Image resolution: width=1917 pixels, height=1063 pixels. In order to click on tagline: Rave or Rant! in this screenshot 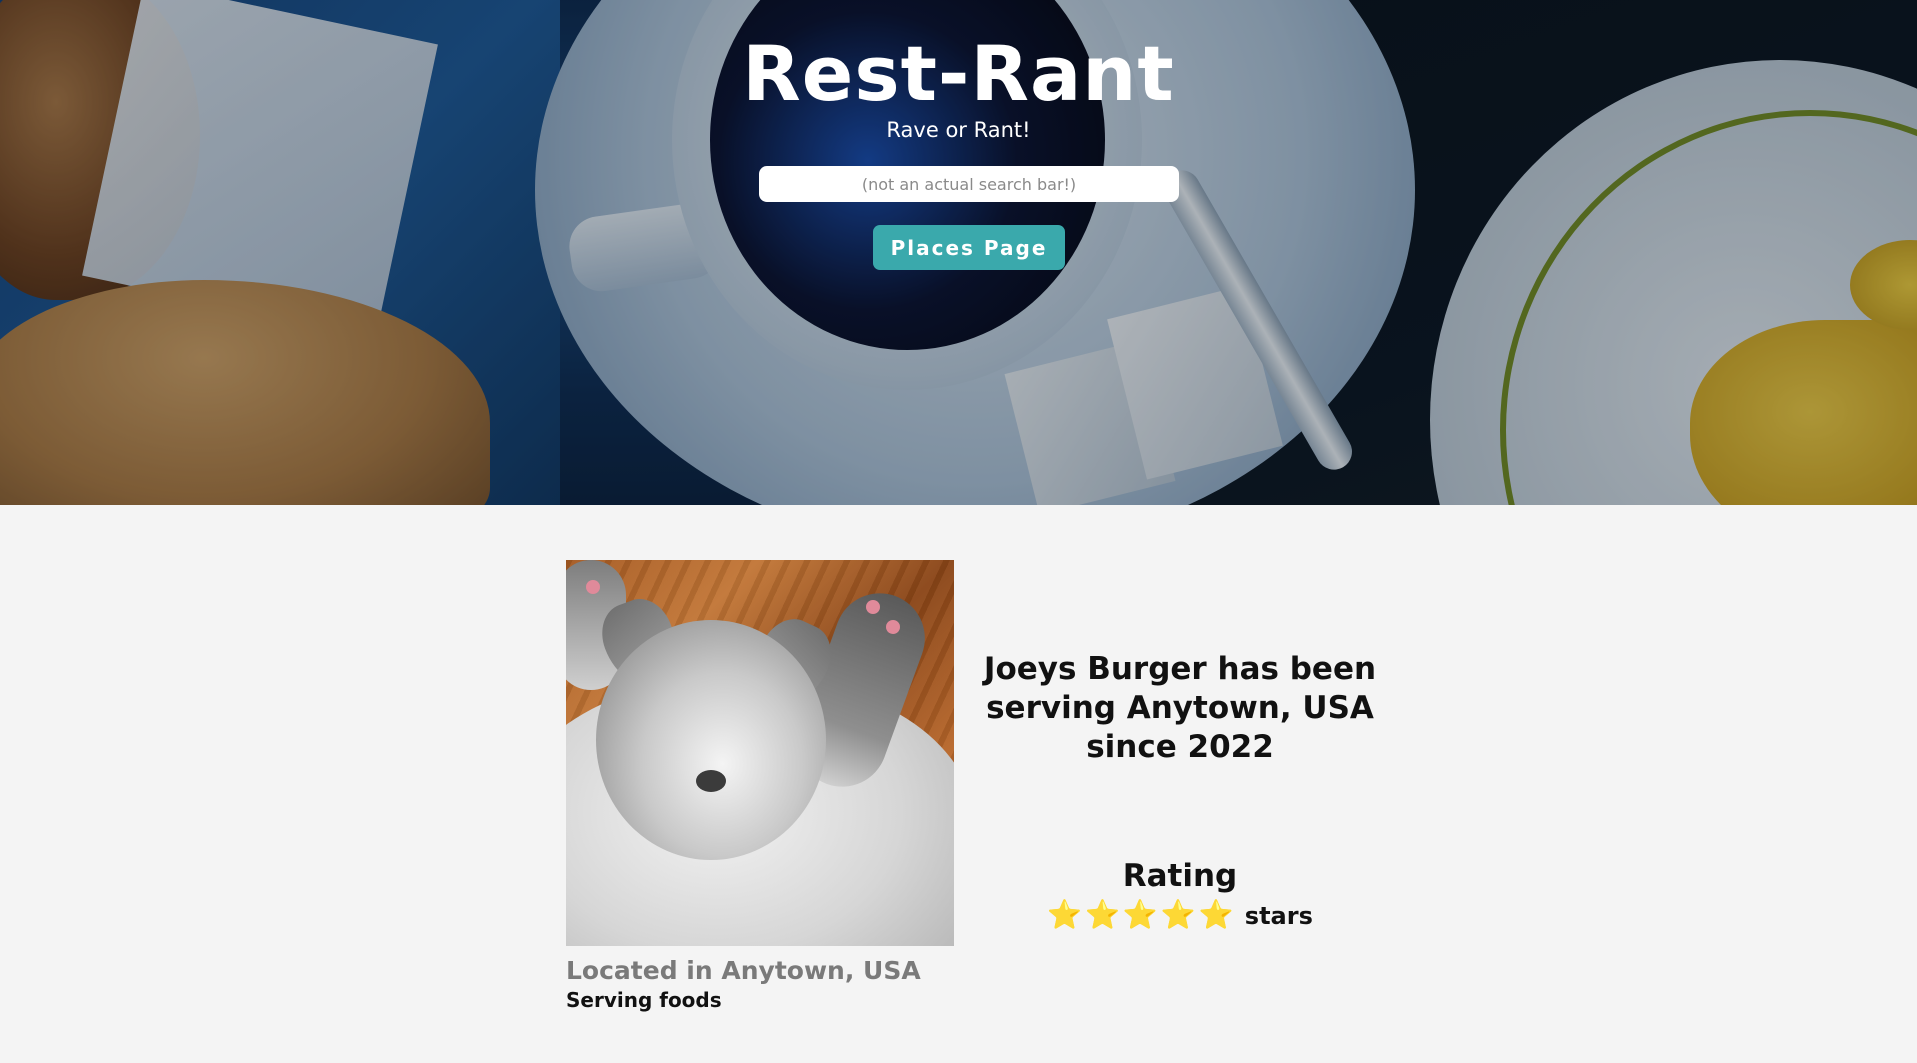, I will do `click(958, 130)`.